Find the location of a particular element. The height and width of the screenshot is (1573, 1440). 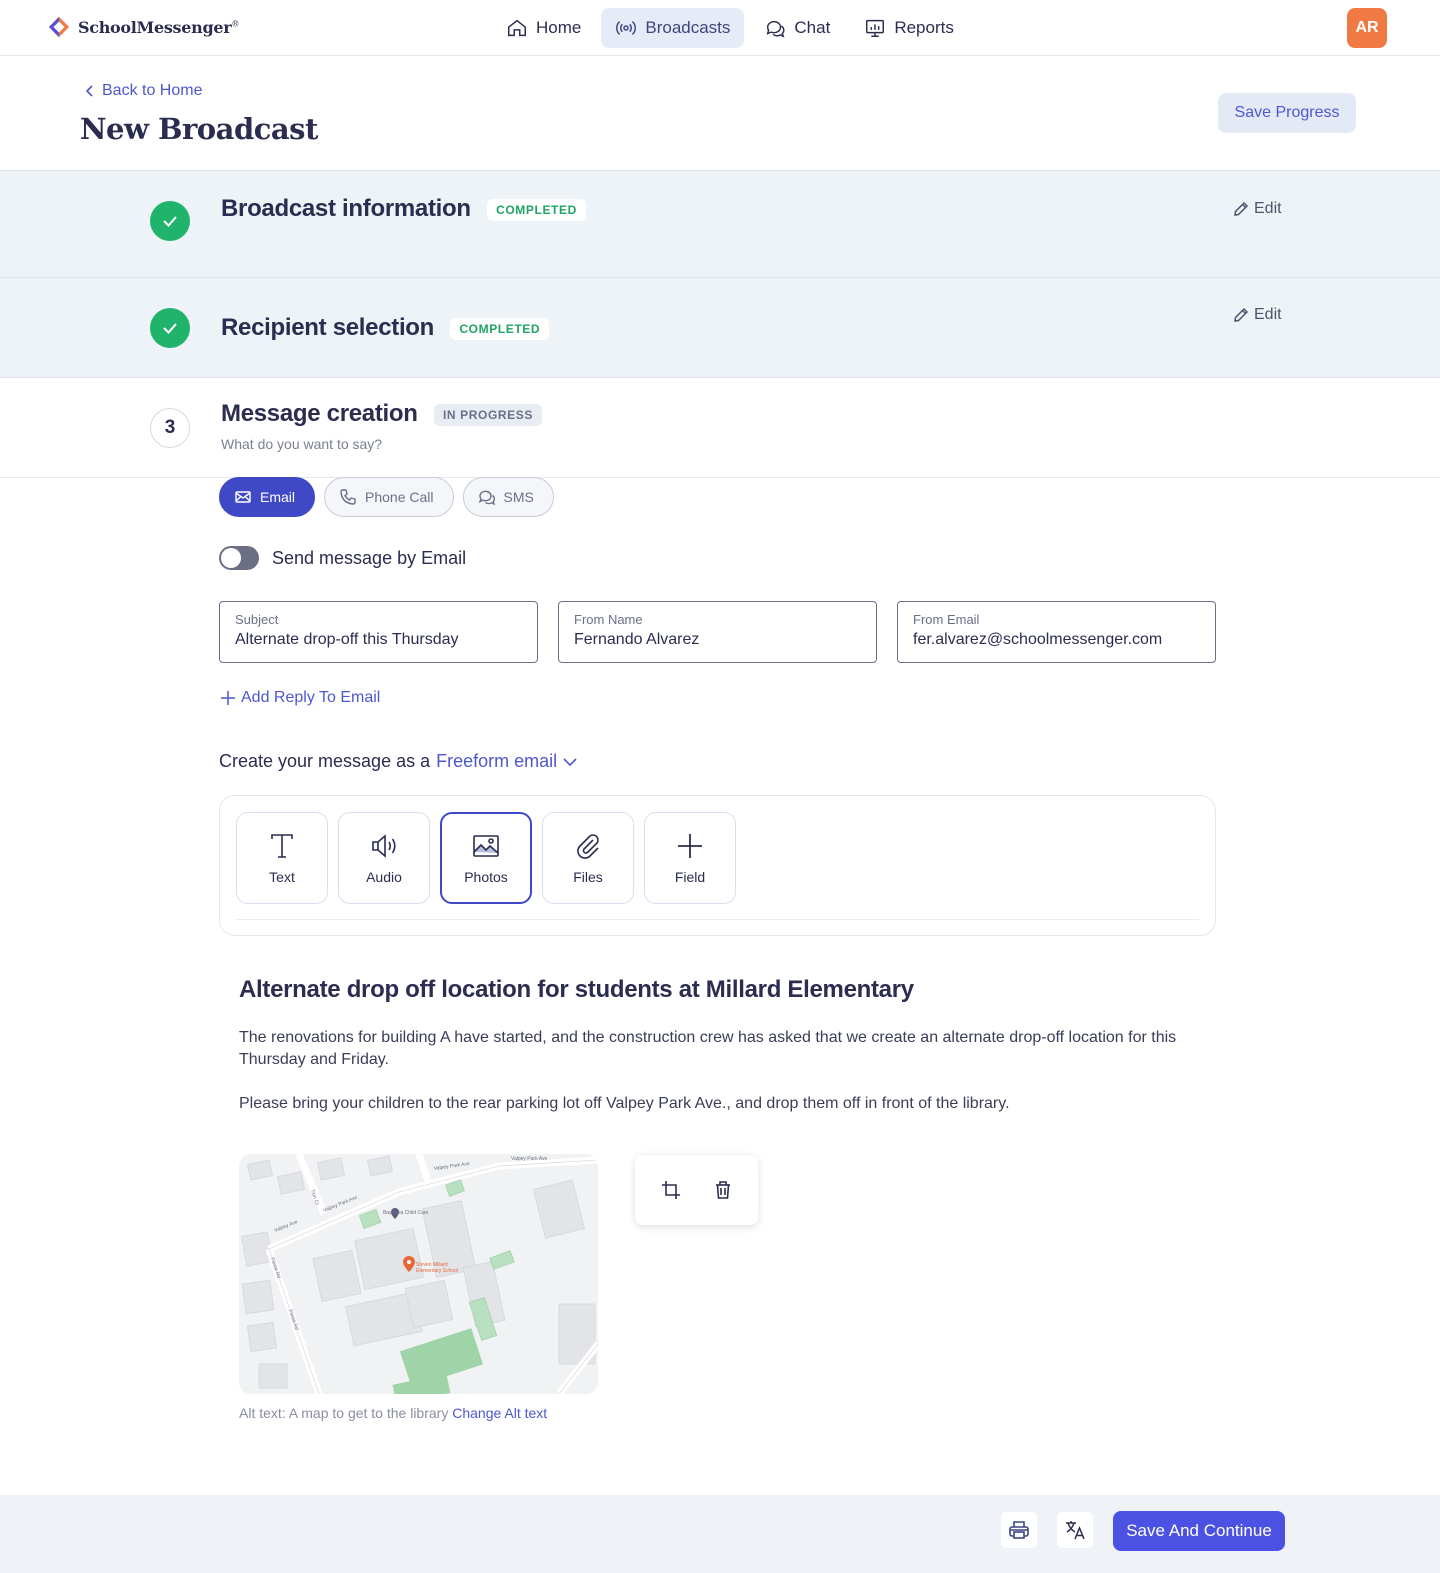

translate-icon is located at coordinates (1075, 1530).